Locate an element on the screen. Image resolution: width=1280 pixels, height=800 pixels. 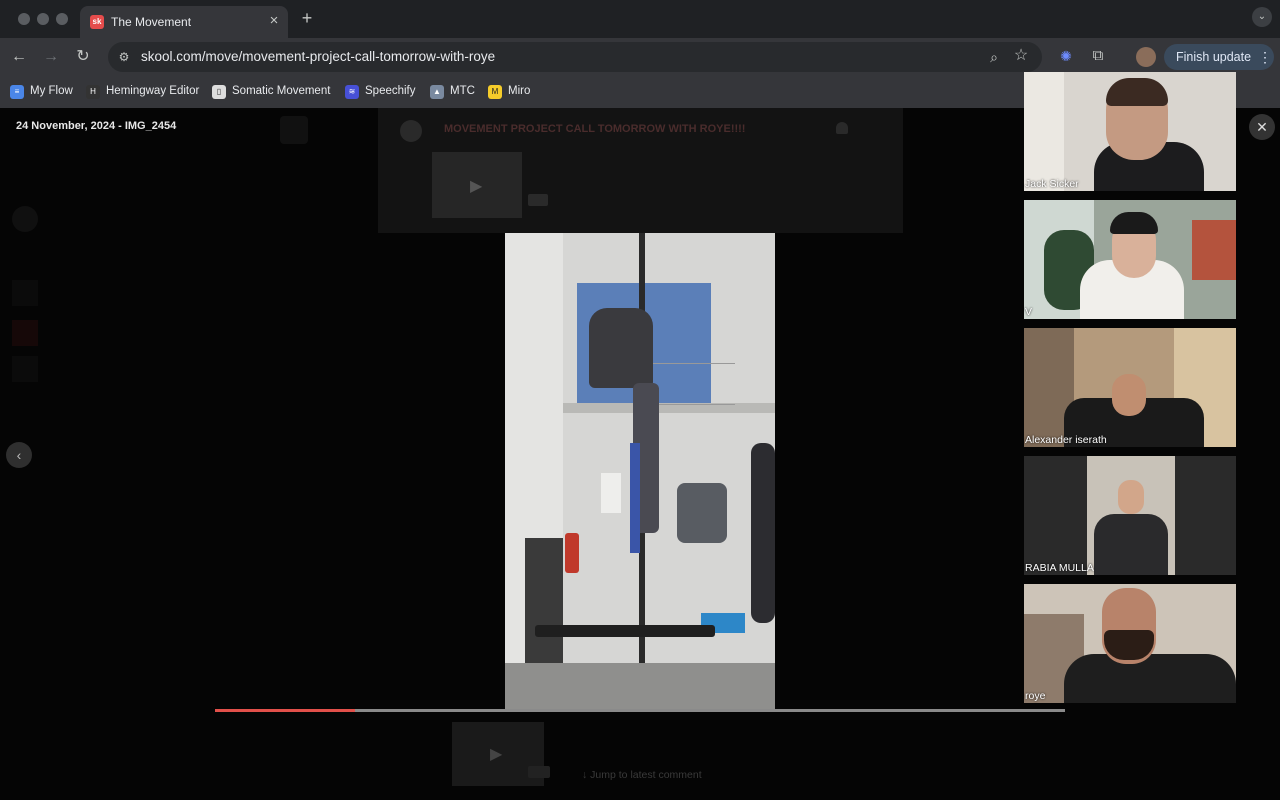
bookmark-label: MTC is located at coordinates (462, 91).